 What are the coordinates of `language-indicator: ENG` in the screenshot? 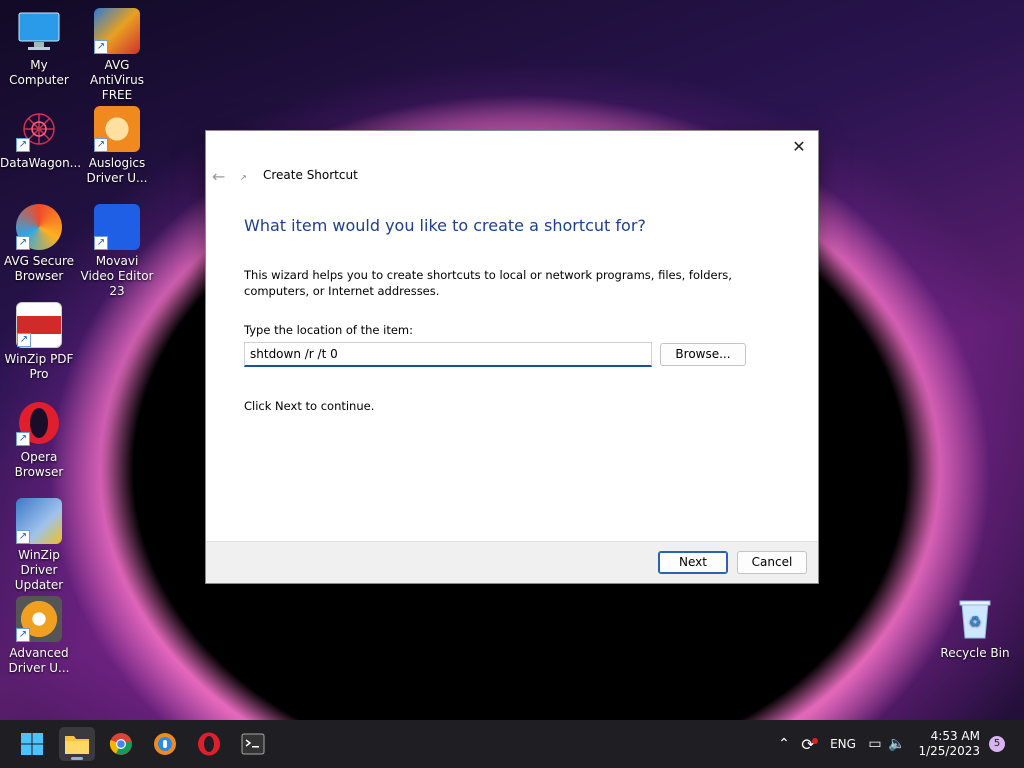 It's located at (843, 744).